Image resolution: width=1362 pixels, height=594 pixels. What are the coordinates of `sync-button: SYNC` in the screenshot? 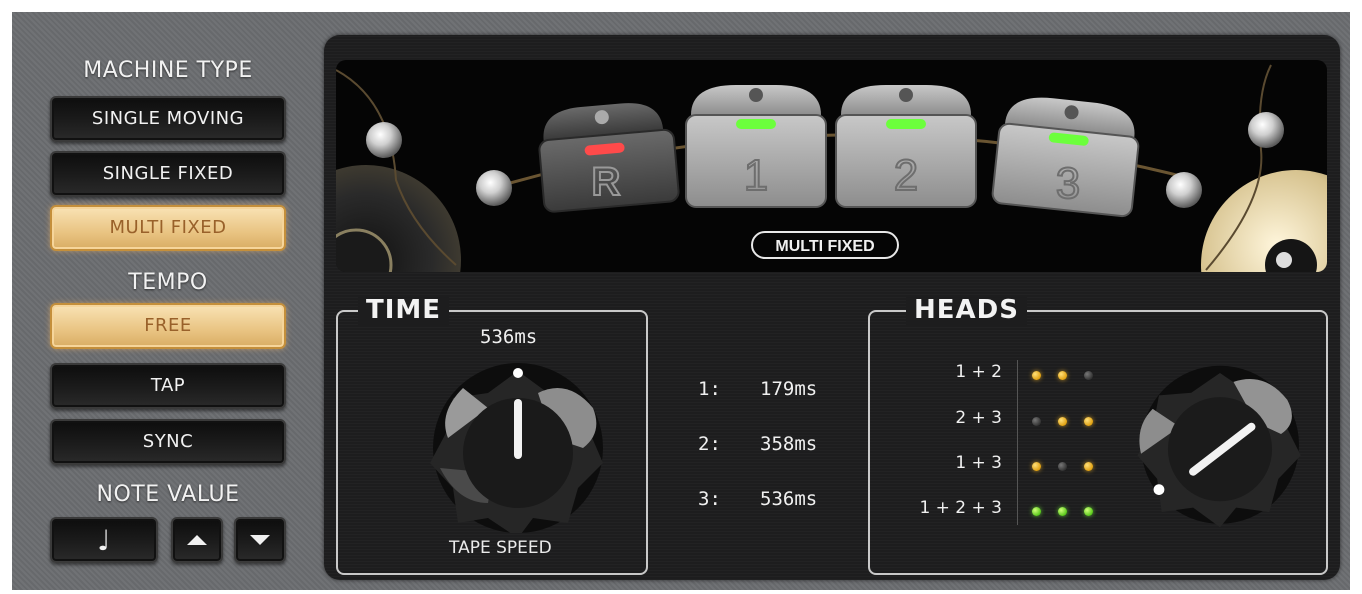 It's located at (168, 442).